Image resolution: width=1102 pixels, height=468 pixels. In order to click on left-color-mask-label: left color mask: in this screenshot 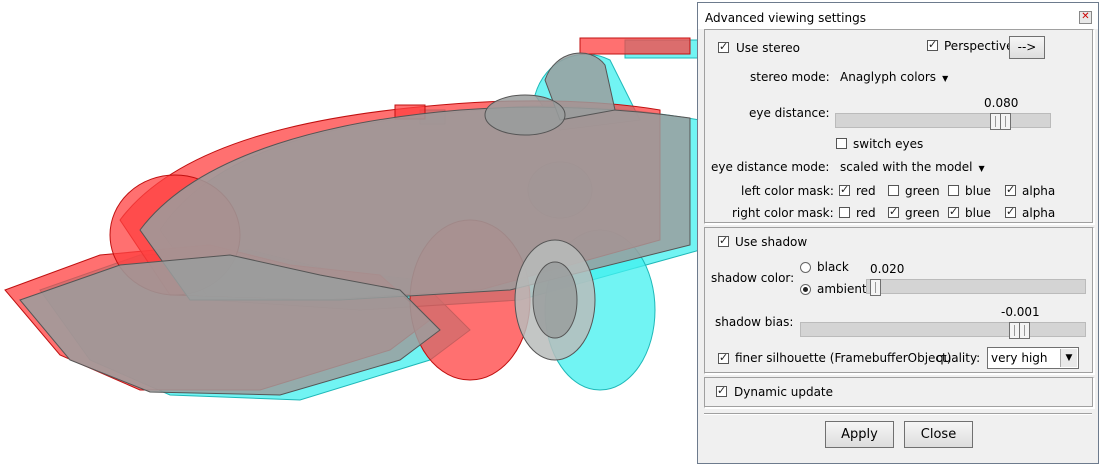, I will do `click(787, 191)`.